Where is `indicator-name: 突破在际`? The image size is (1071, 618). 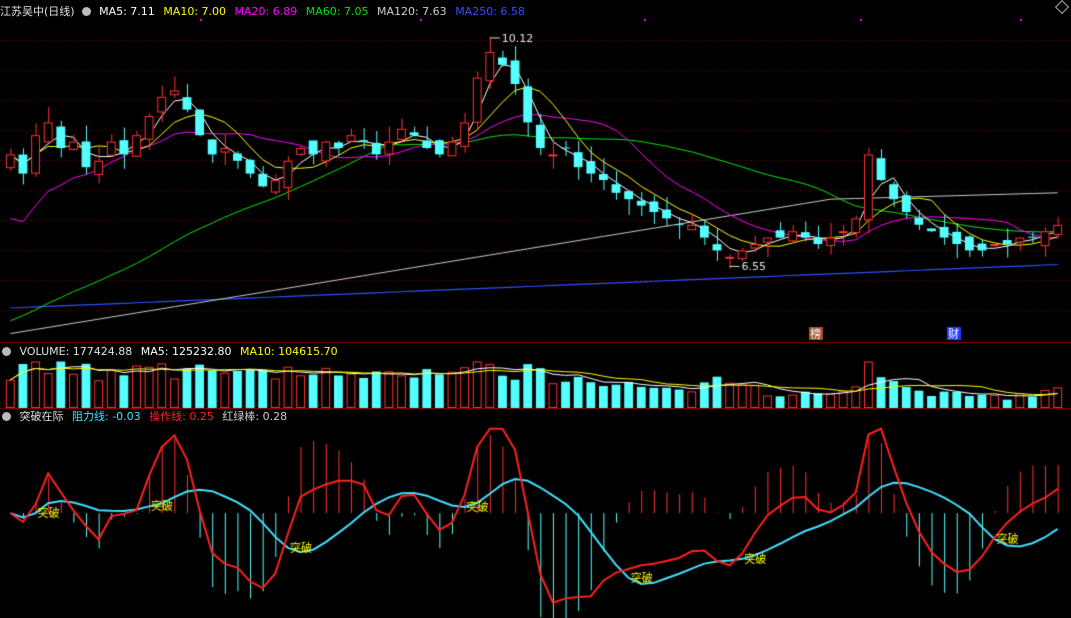
indicator-name: 突破在际 is located at coordinates (41, 416).